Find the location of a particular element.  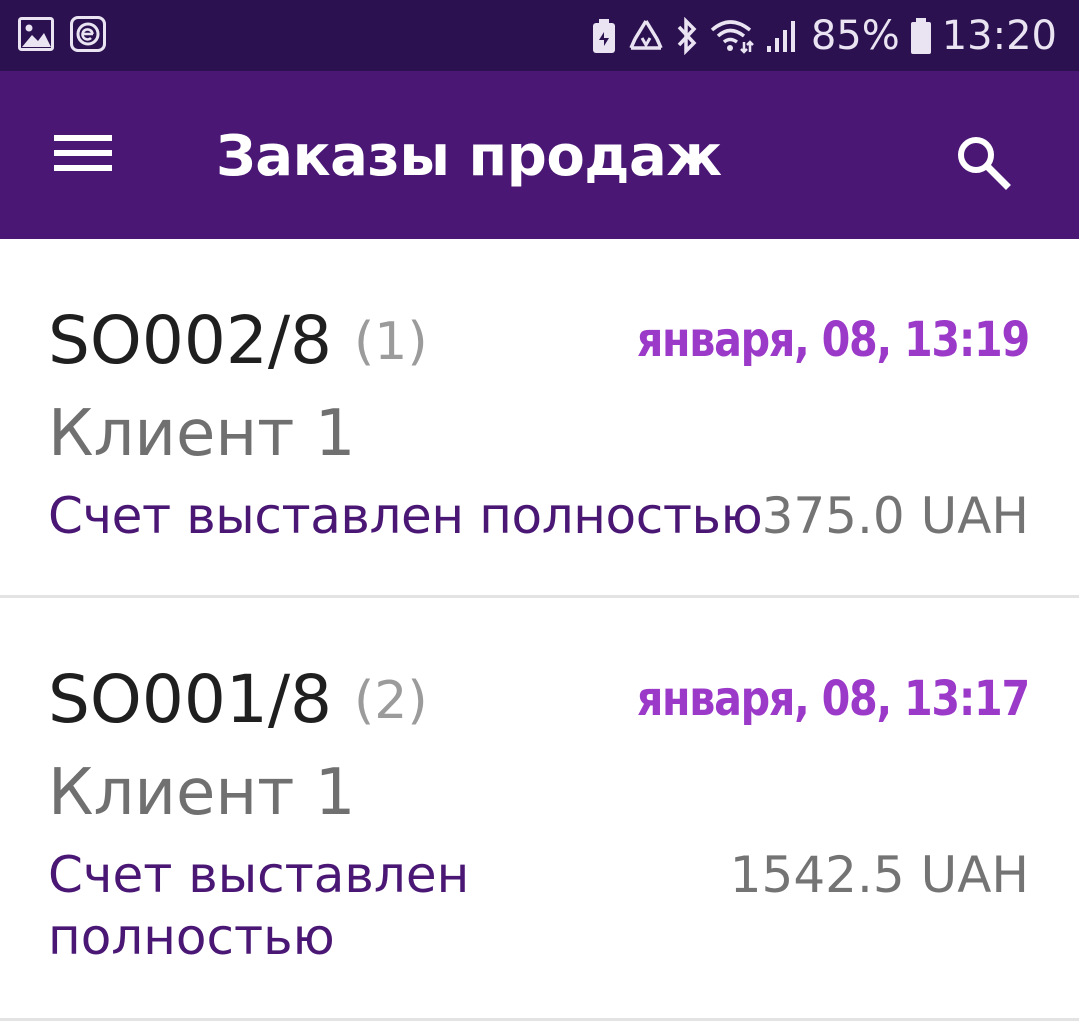

battery-icon is located at coordinates (921, 36).